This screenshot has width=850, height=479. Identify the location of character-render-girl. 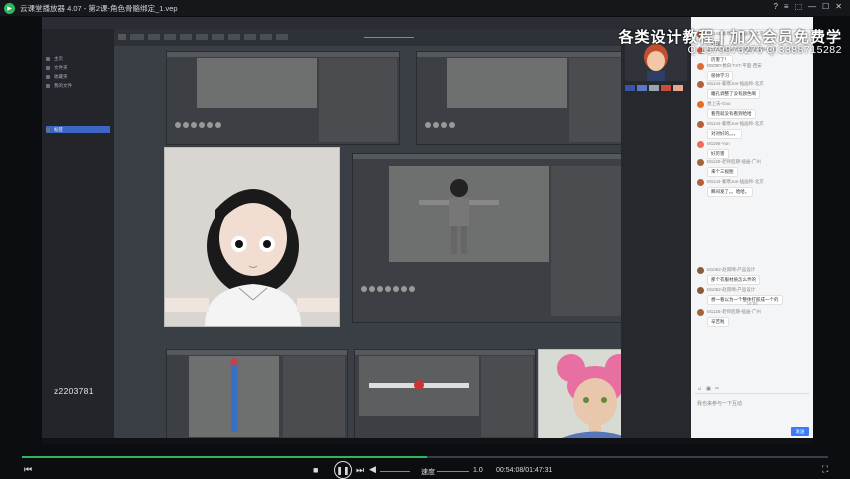
(252, 237).